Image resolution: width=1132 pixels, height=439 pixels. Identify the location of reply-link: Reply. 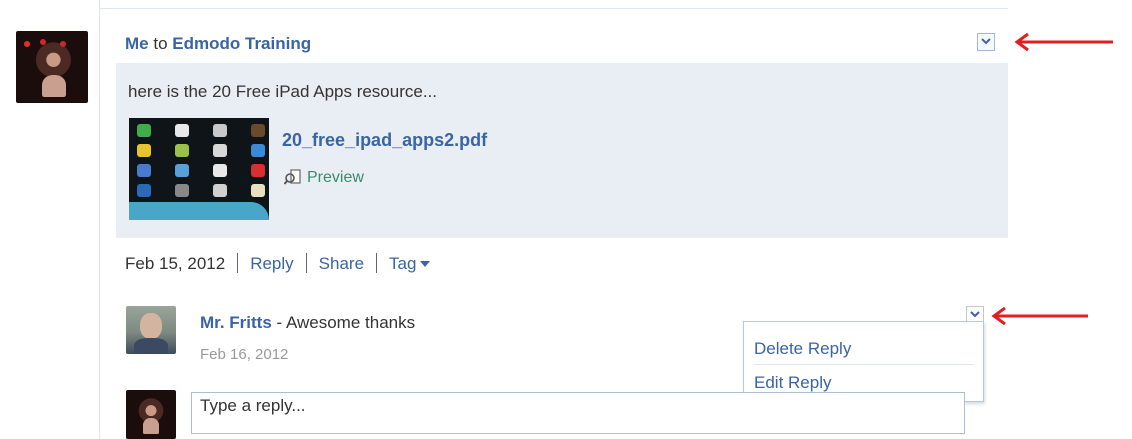
(271, 263).